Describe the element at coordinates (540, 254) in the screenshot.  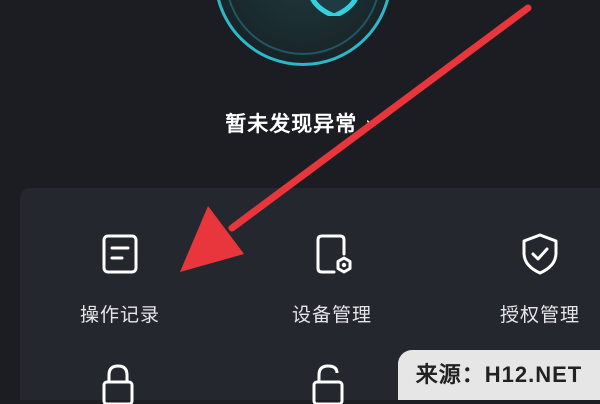
I see `shield-check-icon` at that location.